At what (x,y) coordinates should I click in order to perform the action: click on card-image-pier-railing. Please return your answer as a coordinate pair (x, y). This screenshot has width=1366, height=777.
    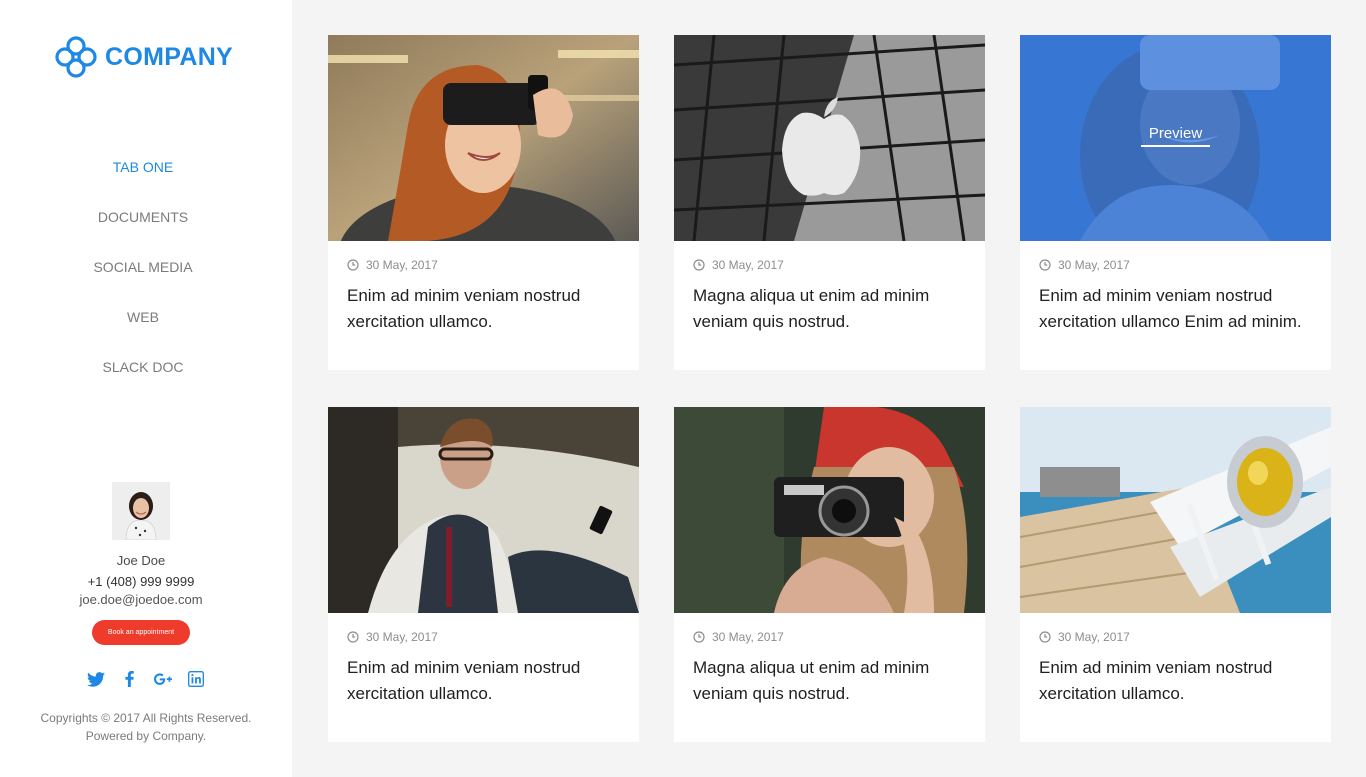
    Looking at the image, I should click on (1175, 510).